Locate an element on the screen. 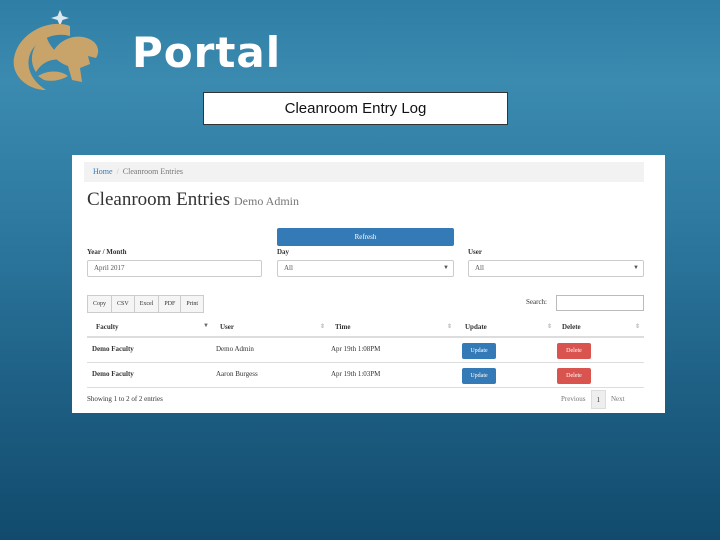 The height and width of the screenshot is (540, 720). pagination: Previous 1 Next is located at coordinates (593, 399).